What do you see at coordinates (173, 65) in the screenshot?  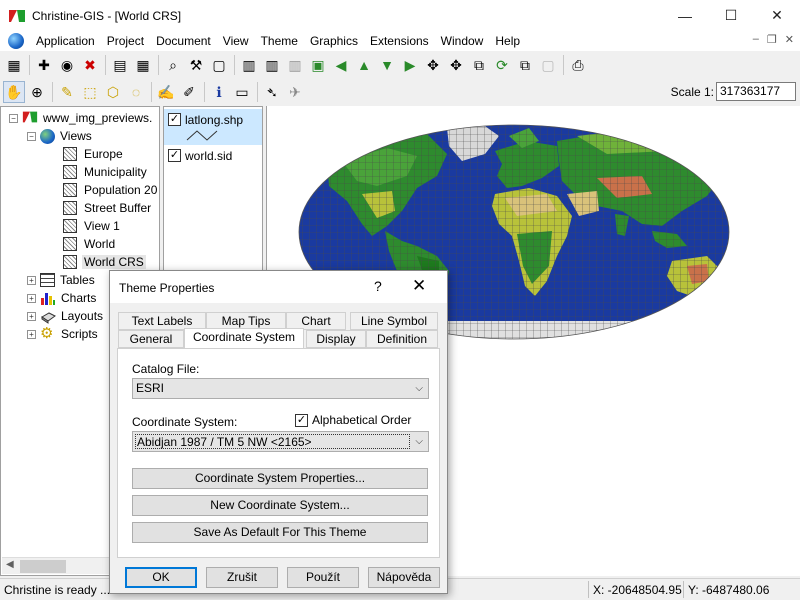 I see `find-icon: ⌕` at bounding box center [173, 65].